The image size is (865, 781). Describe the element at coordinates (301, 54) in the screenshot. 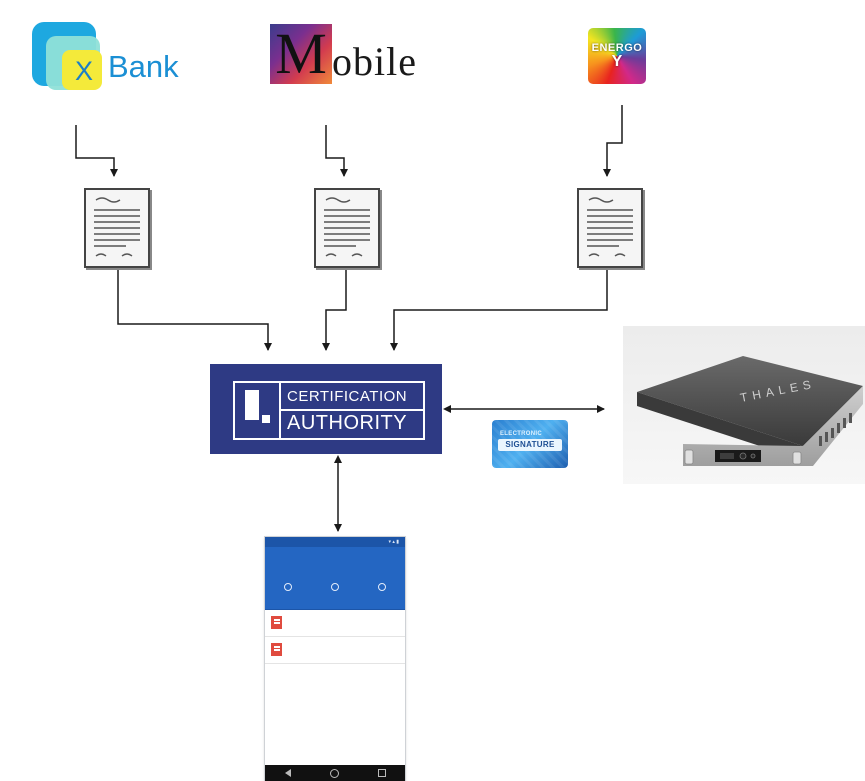

I see `mobile-logo-initial: M` at that location.